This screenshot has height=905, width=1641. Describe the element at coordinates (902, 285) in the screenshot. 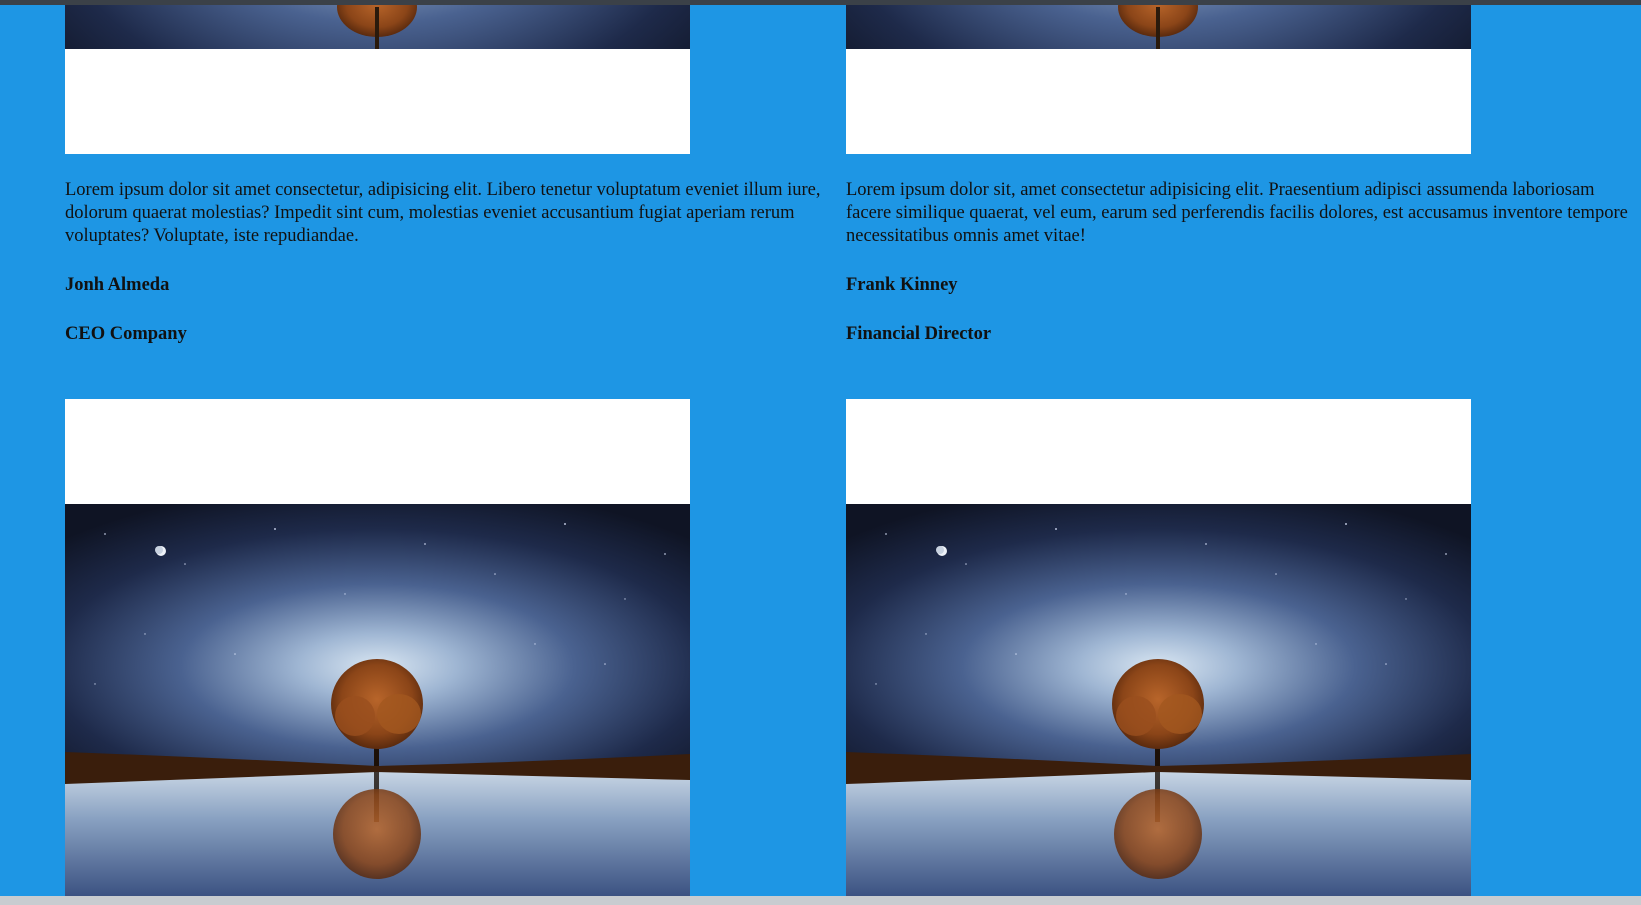

I see `testimonial-name-2: Frank Kinney` at that location.